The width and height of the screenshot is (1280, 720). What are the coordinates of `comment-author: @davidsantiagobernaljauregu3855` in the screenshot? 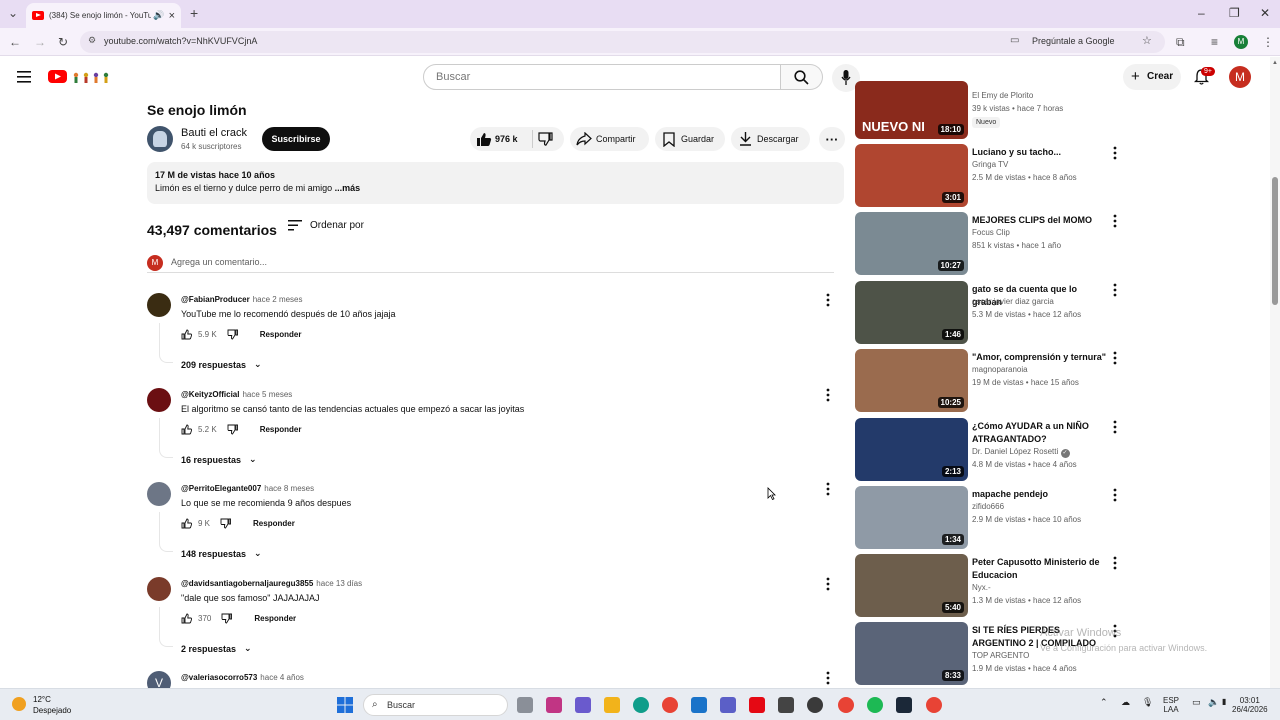 It's located at (247, 583).